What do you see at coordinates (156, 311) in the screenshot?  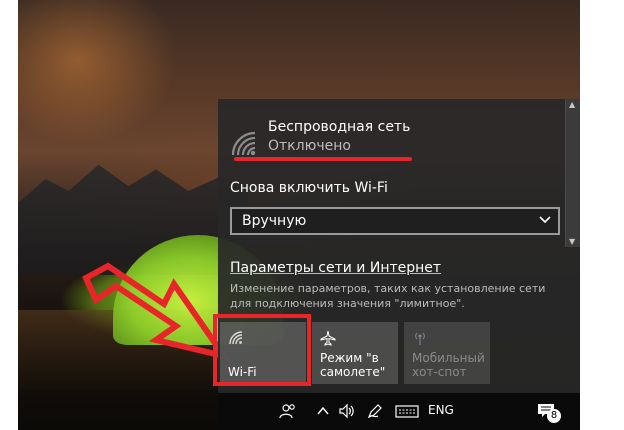 I see `annotation-arrow-icon` at bounding box center [156, 311].